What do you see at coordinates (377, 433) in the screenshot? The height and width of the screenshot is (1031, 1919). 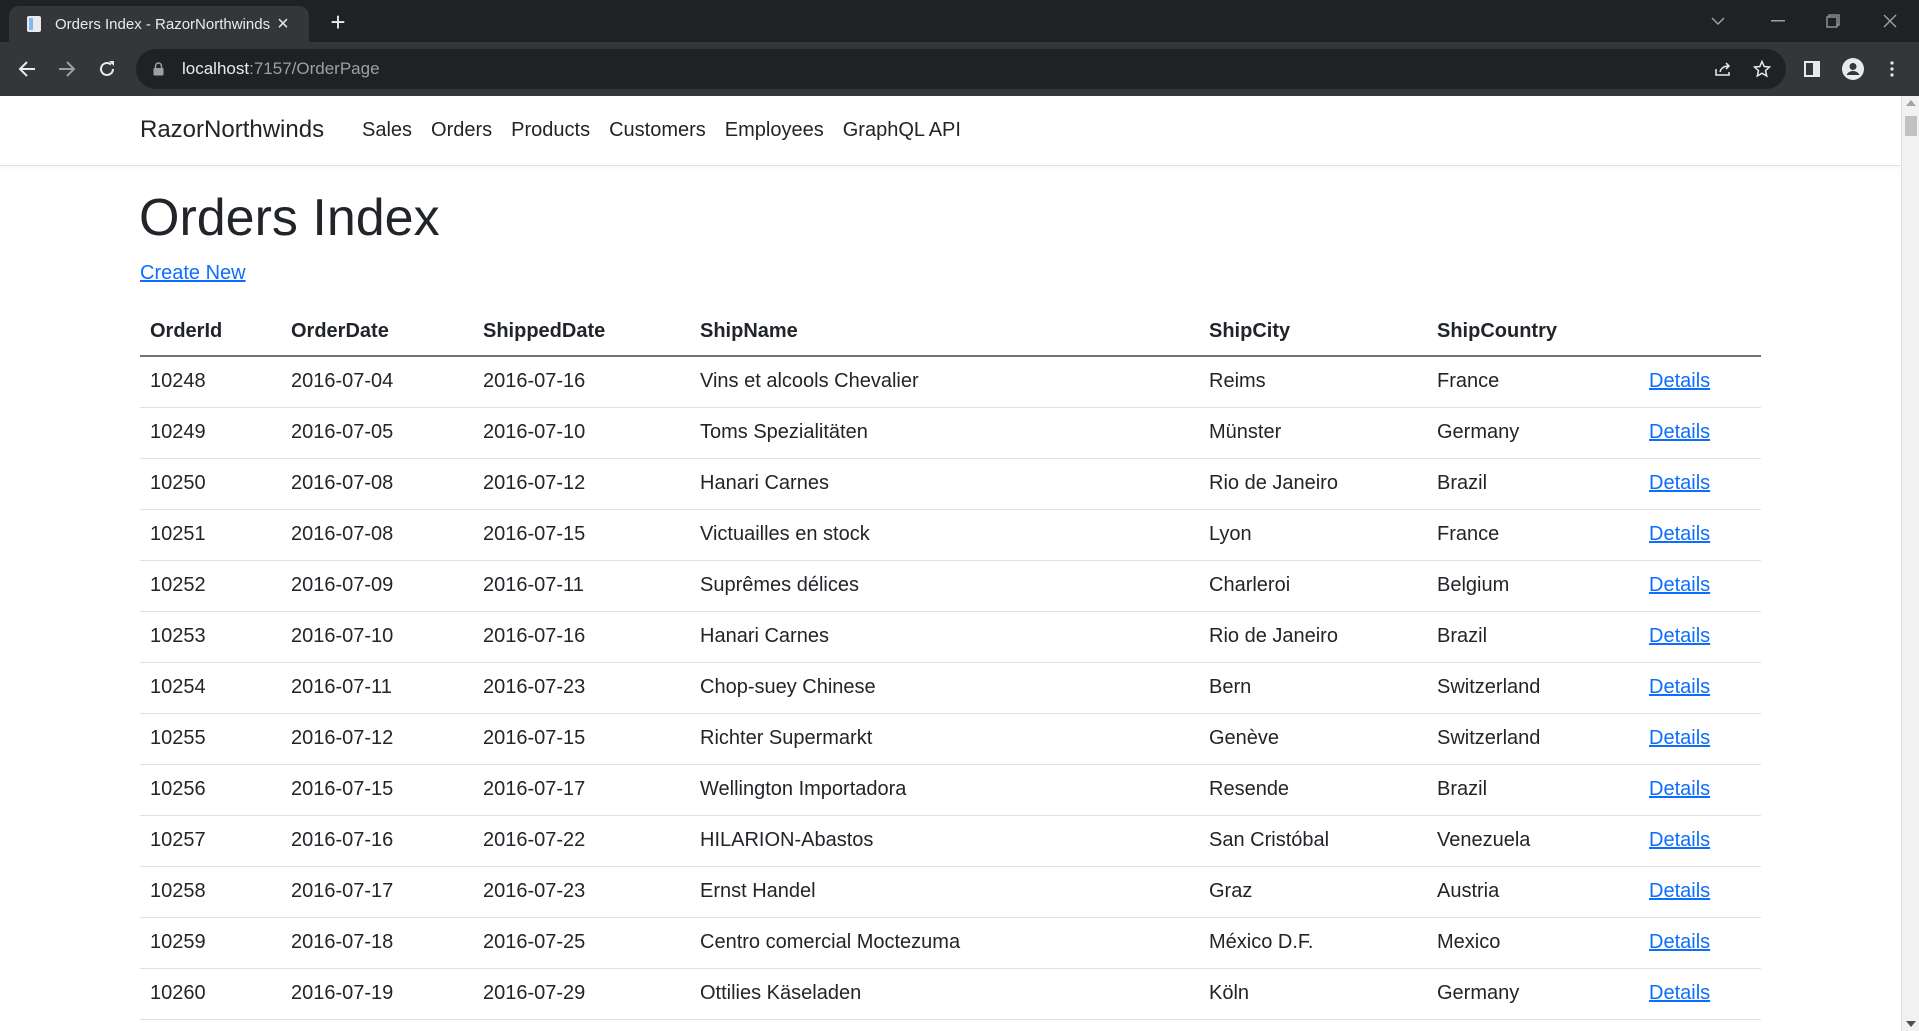 I see `cell-order-date: 2016-07-05` at bounding box center [377, 433].